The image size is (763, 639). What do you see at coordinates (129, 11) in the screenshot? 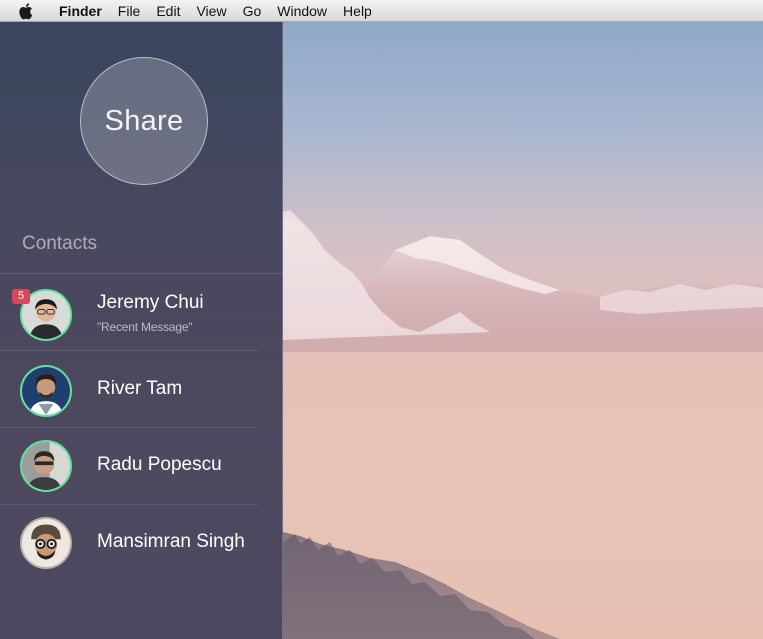
I see `menu-file: File` at bounding box center [129, 11].